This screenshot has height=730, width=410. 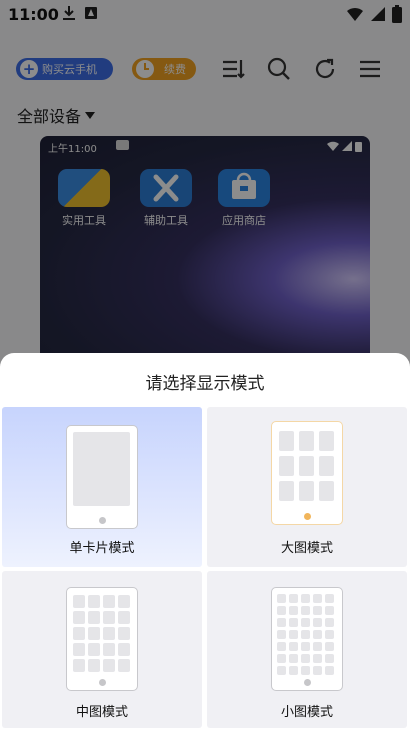 I want to click on medium-grid-preview-icon, so click(x=102, y=639).